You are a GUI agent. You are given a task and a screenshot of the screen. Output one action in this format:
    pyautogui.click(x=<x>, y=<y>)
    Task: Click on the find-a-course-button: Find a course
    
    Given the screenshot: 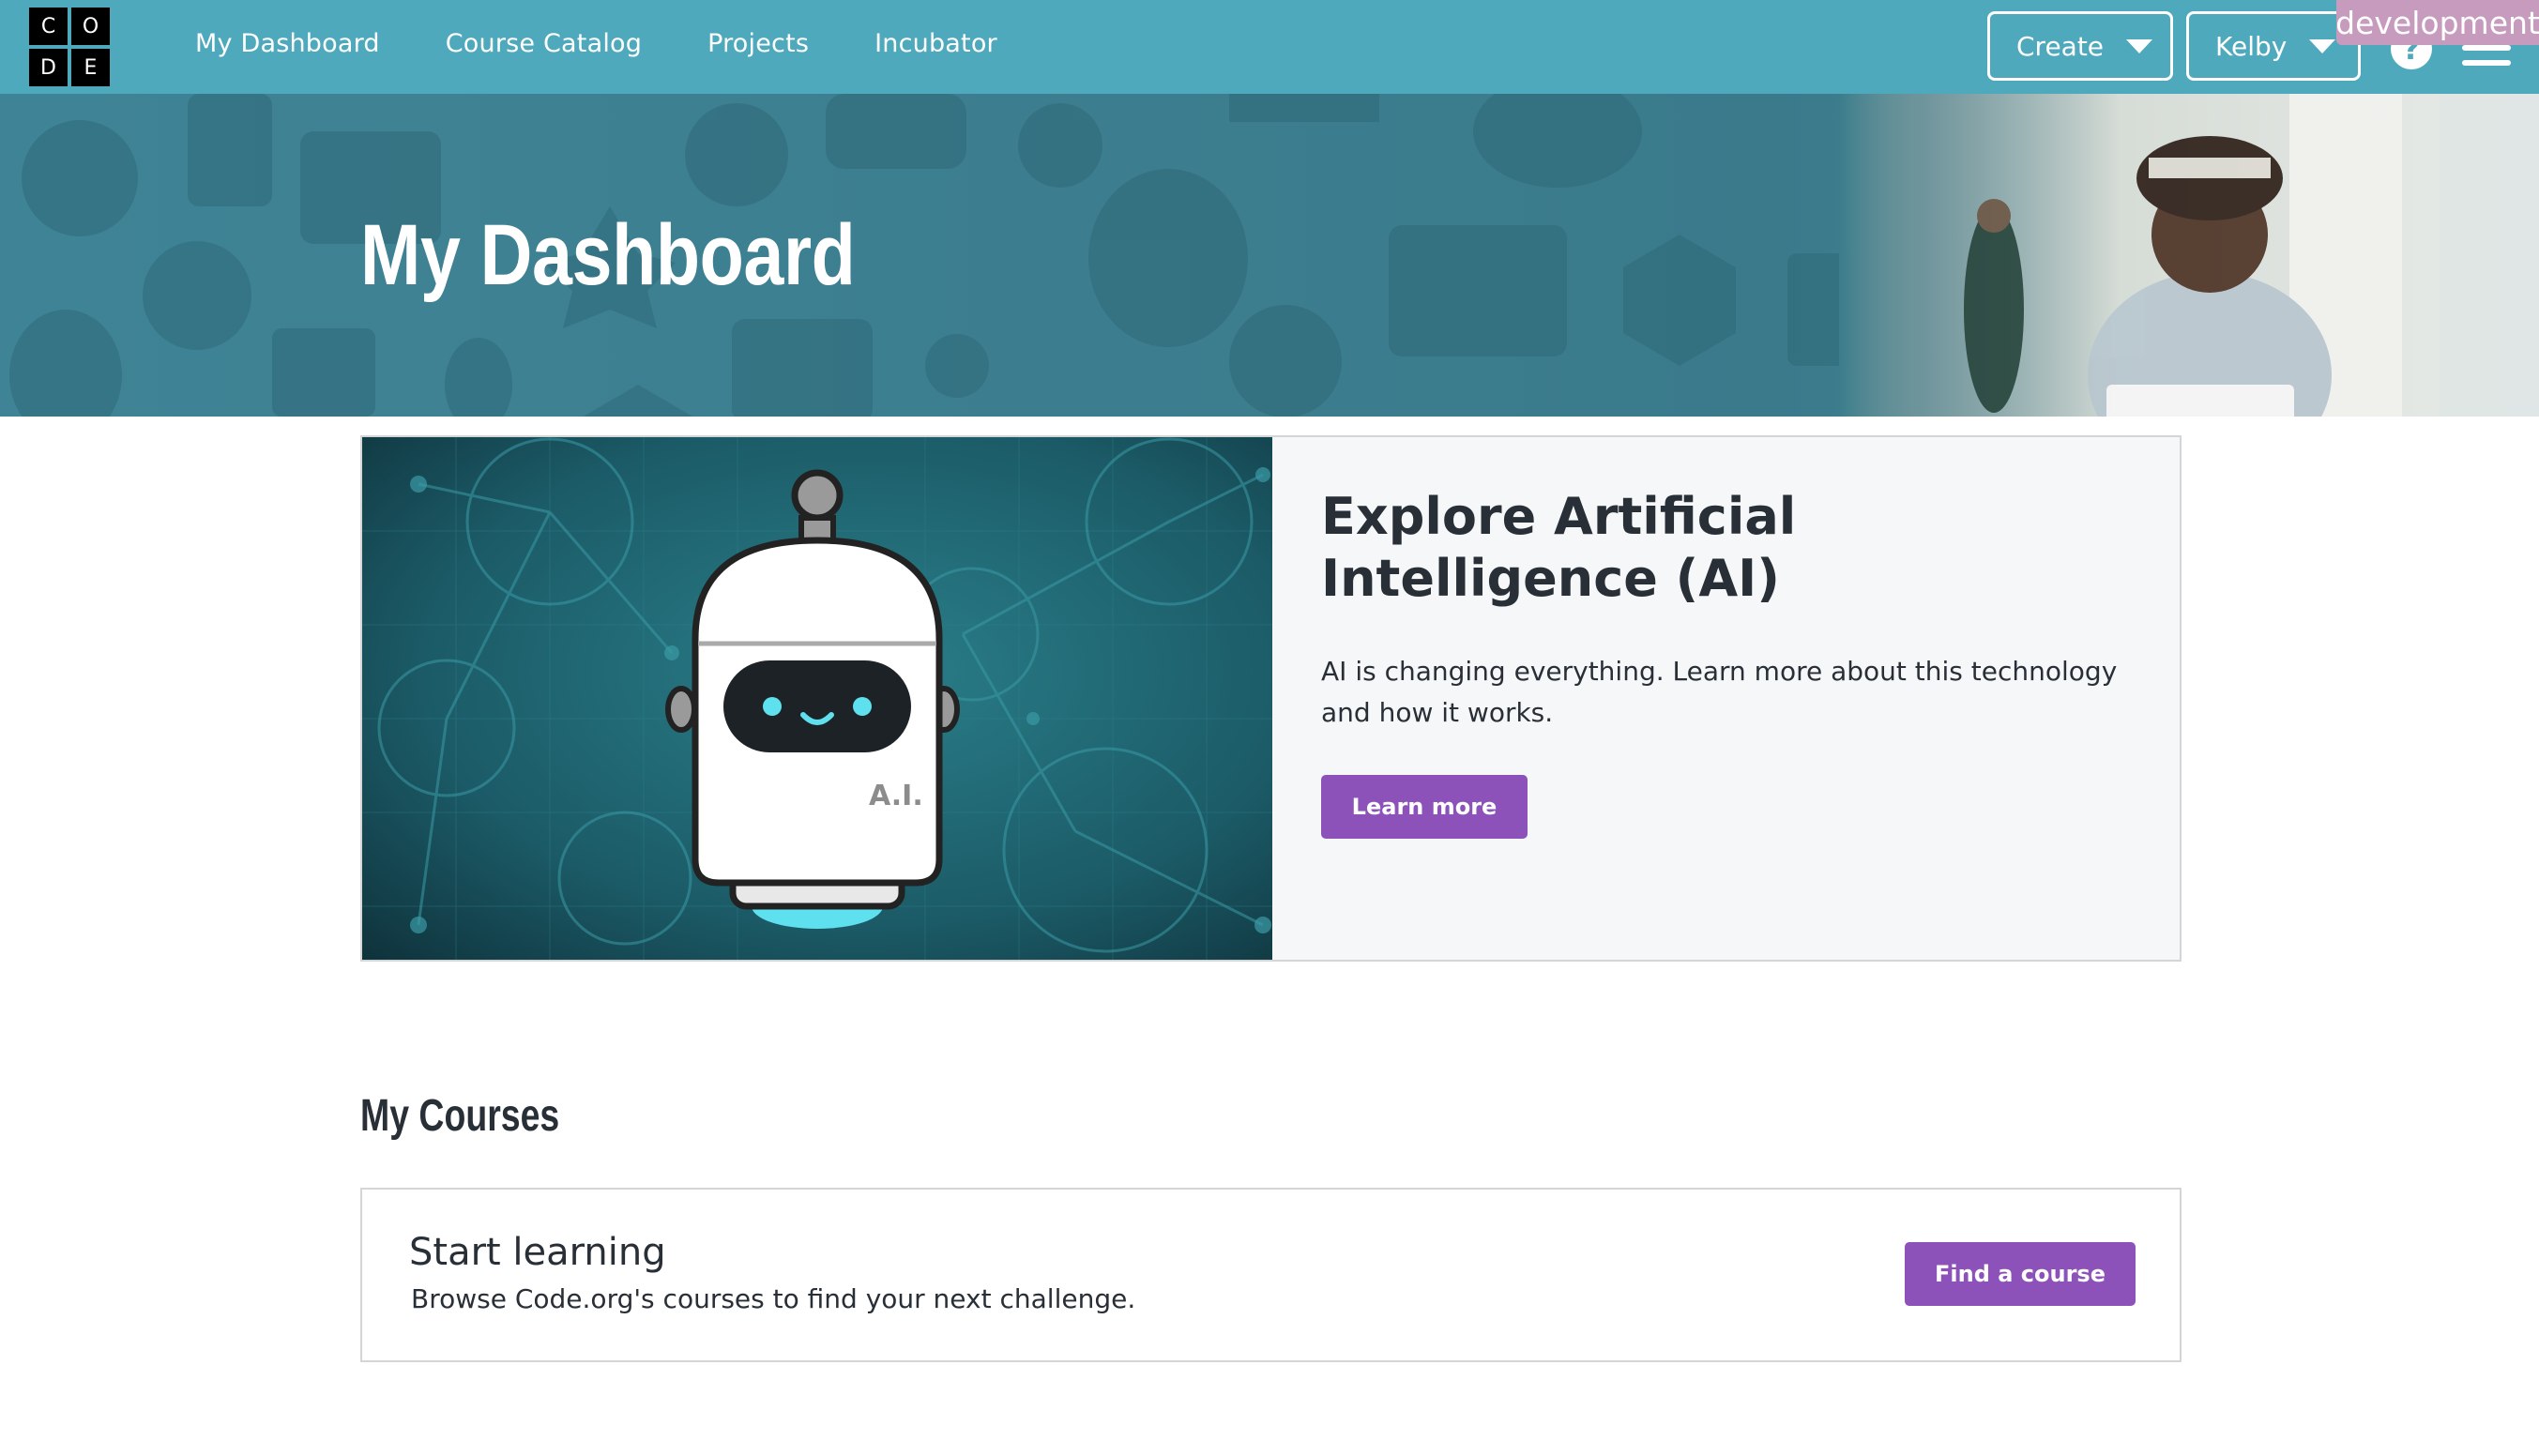 What is the action you would take?
    pyautogui.click(x=2020, y=1274)
    